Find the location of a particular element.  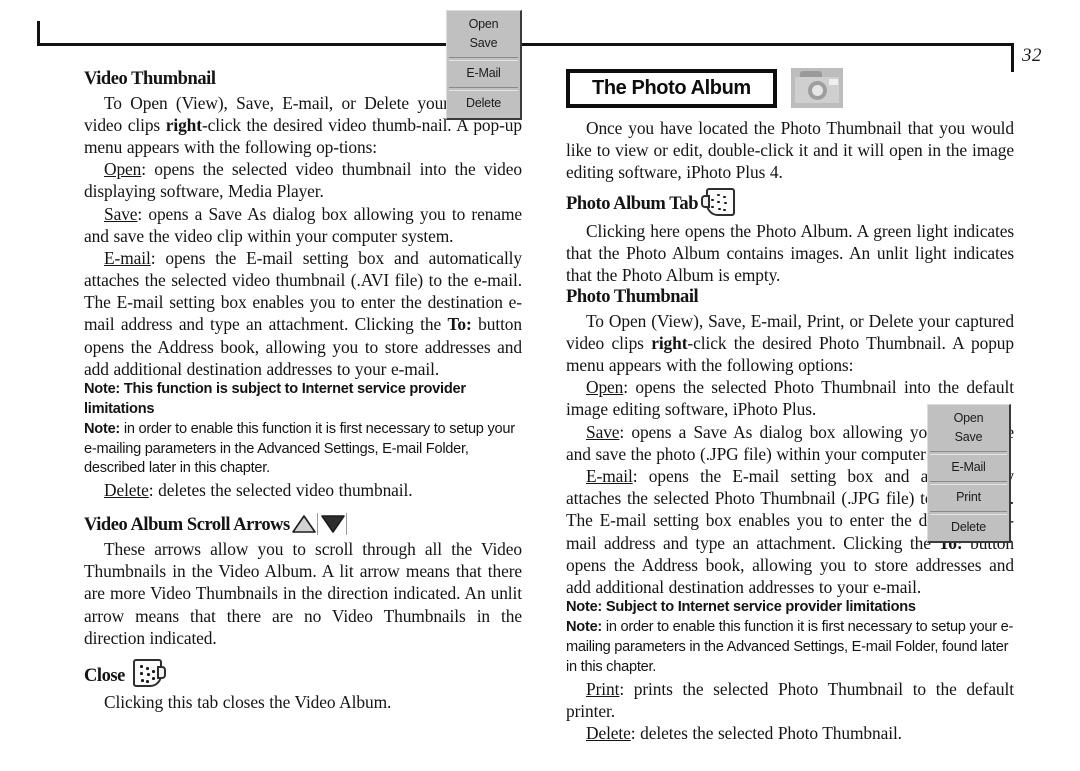

camera-lens-inner is located at coordinates (817, 90).